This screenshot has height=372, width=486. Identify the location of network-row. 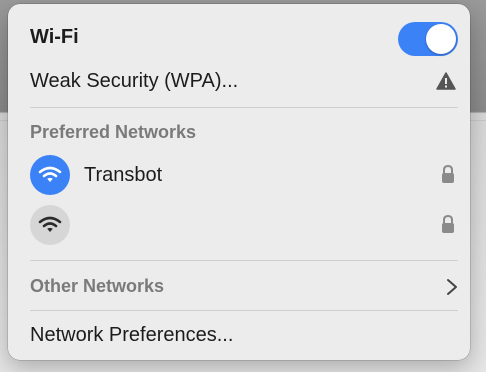
(240, 226).